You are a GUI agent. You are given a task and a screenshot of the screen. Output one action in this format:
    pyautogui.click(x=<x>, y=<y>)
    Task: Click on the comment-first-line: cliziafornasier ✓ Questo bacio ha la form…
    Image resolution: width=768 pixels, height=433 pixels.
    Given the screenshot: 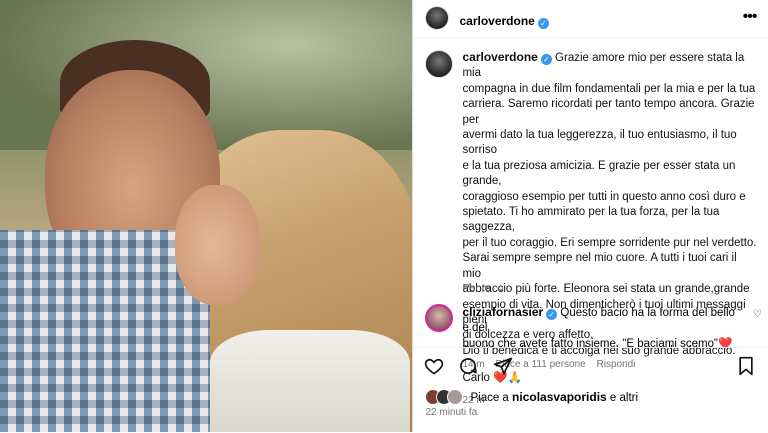 What is the action you would take?
    pyautogui.click(x=602, y=321)
    